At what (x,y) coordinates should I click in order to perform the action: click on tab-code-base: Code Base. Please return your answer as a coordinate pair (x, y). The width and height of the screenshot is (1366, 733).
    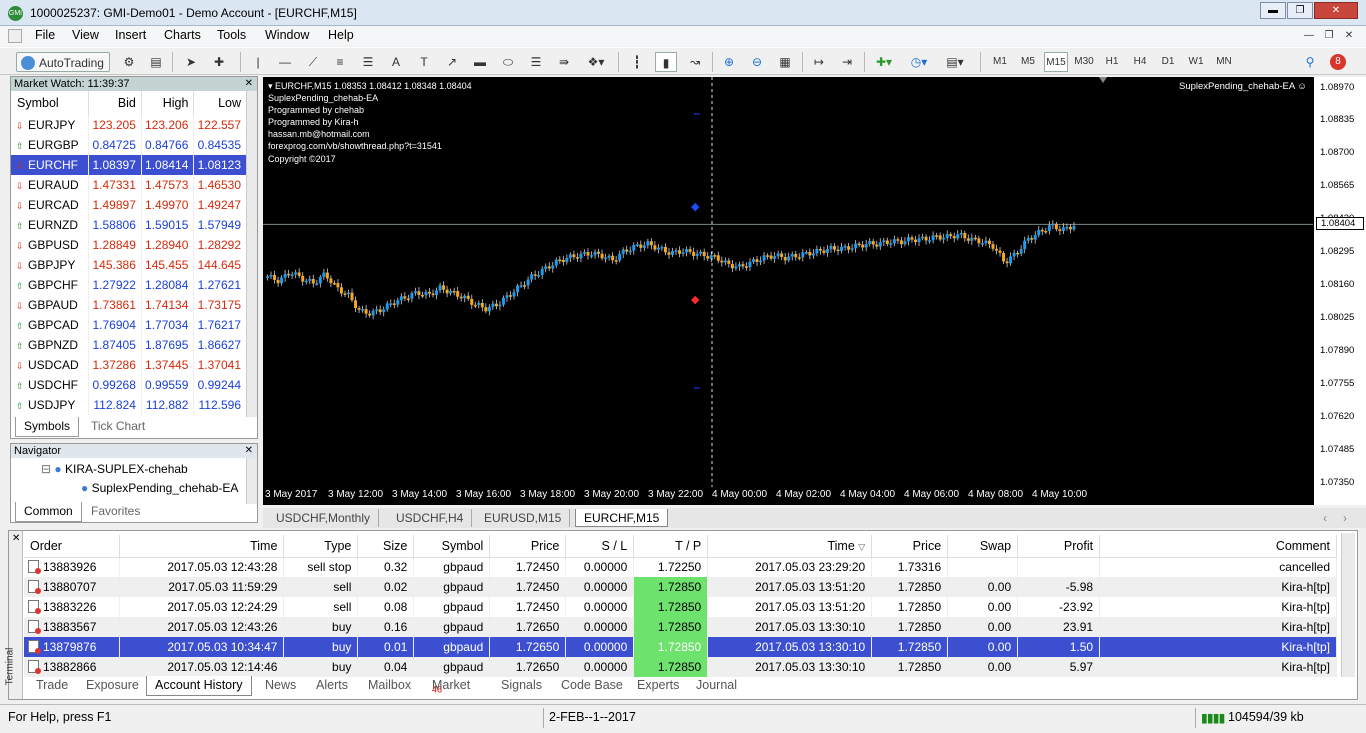
    Looking at the image, I should click on (592, 686).